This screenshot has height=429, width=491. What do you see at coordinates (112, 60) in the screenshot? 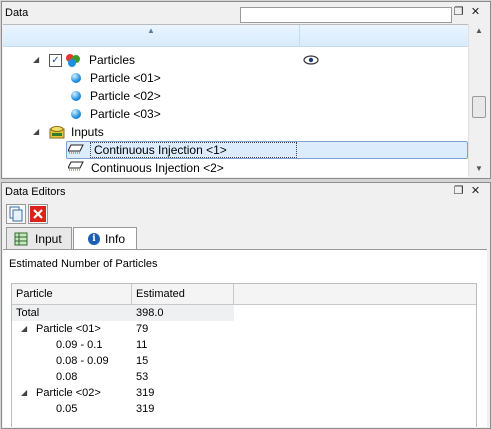
I see `tree-item-label: Particles` at bounding box center [112, 60].